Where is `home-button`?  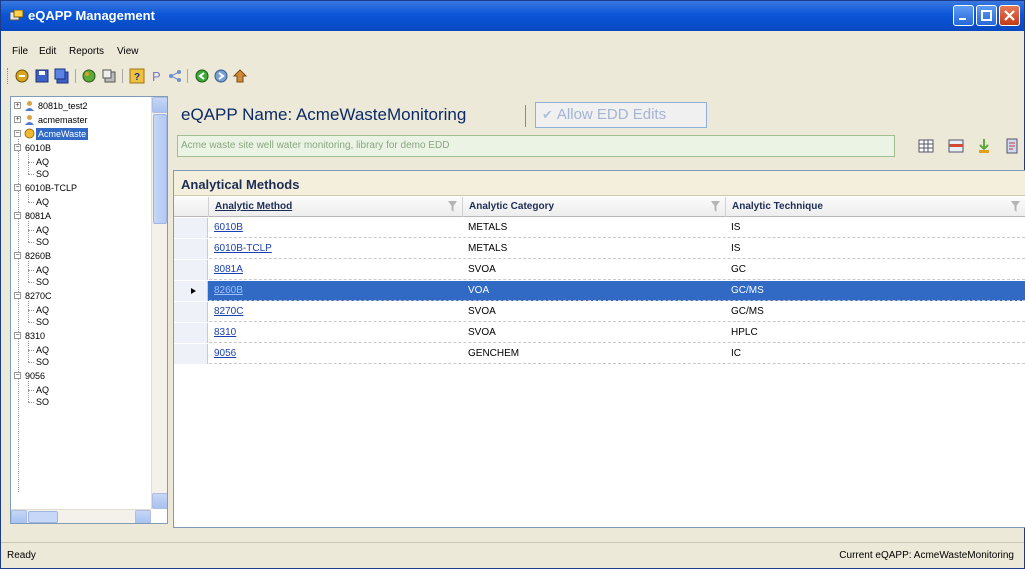
home-button is located at coordinates (240, 76).